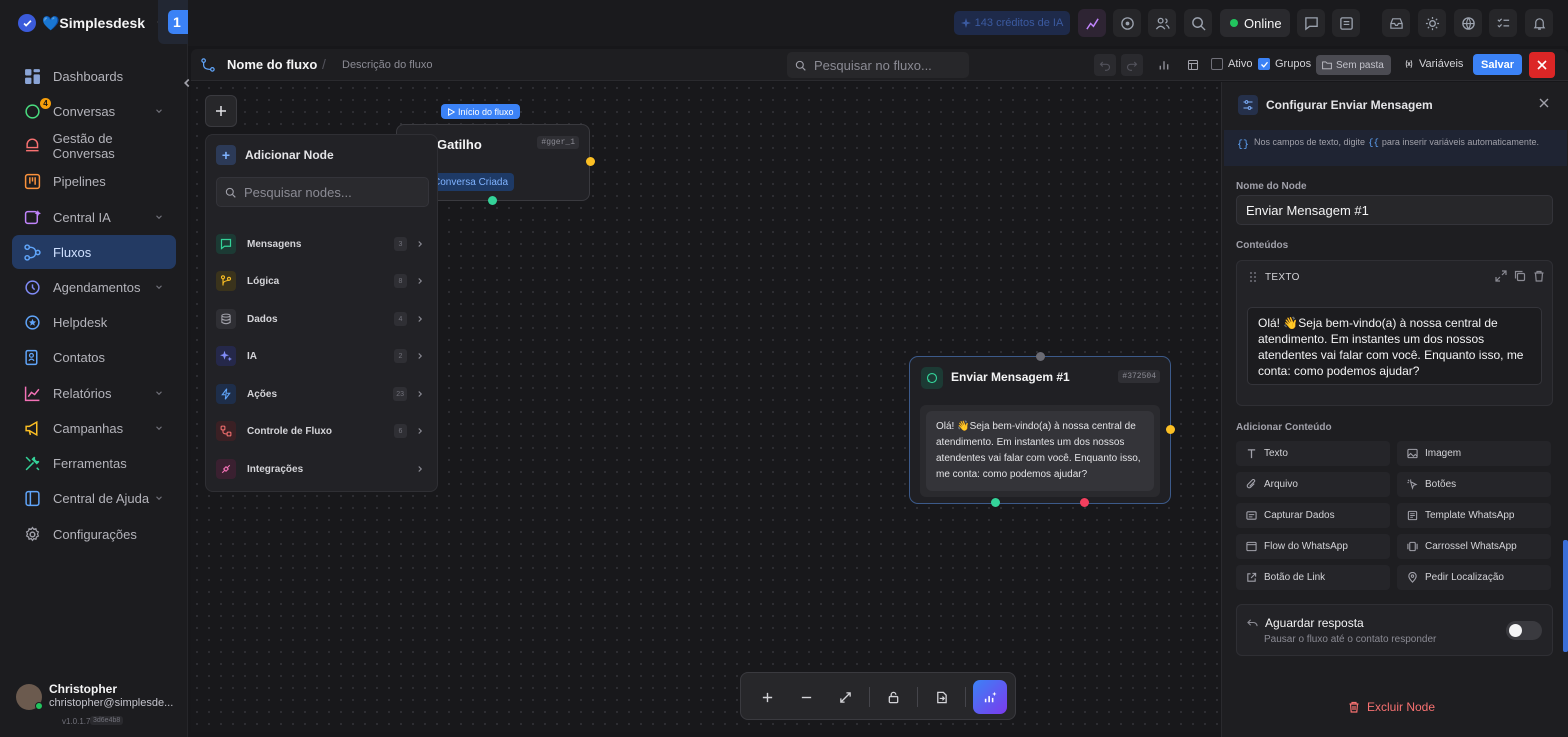  Describe the element at coordinates (941, 697) in the screenshot. I see `export-button` at that location.